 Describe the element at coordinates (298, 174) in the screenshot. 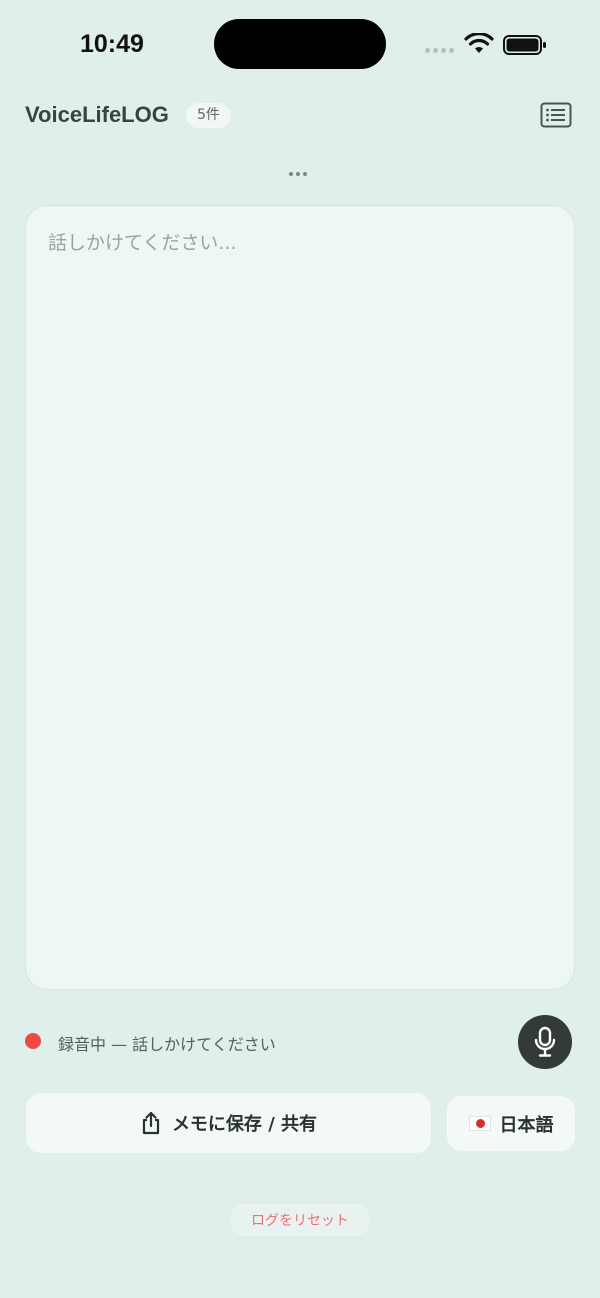

I see `more-options-icon` at that location.